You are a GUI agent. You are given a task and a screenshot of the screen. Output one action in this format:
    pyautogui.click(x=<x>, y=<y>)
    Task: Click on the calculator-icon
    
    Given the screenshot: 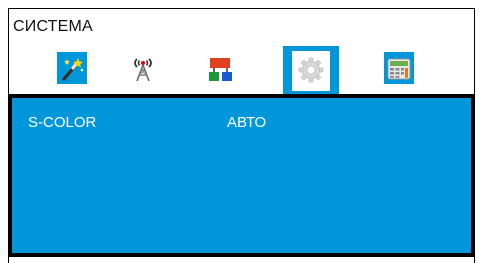 What is the action you would take?
    pyautogui.click(x=399, y=69)
    